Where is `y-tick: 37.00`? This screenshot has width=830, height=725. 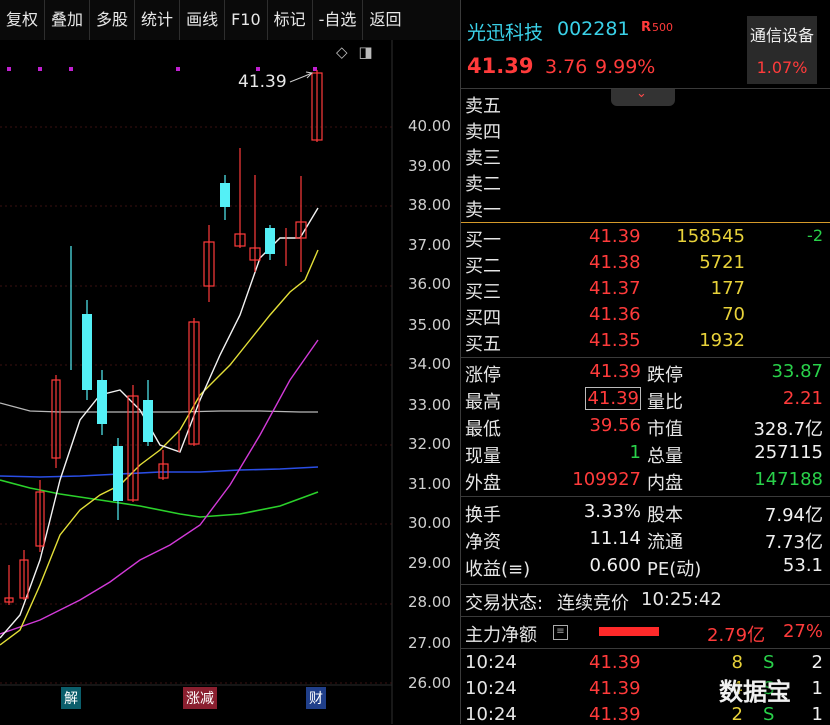 y-tick: 37.00 is located at coordinates (429, 245).